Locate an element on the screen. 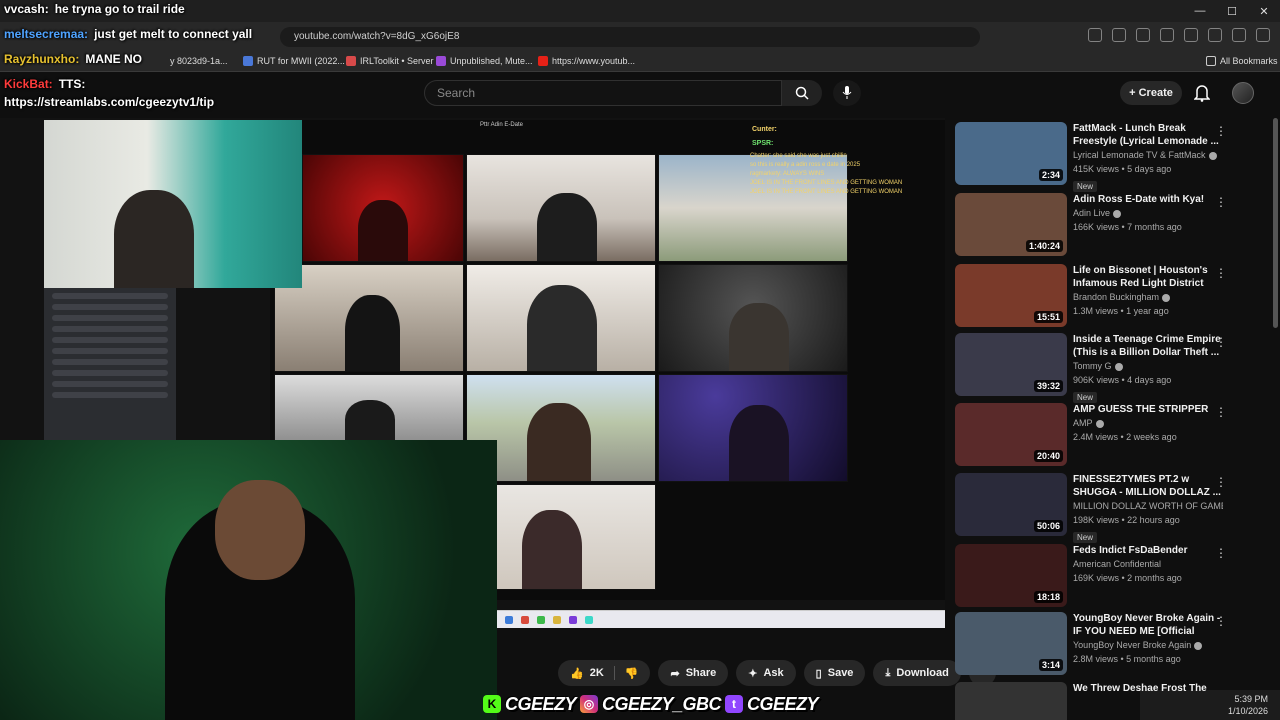 The image size is (1280, 720). sidebar-icon is located at coordinates (1167, 35).